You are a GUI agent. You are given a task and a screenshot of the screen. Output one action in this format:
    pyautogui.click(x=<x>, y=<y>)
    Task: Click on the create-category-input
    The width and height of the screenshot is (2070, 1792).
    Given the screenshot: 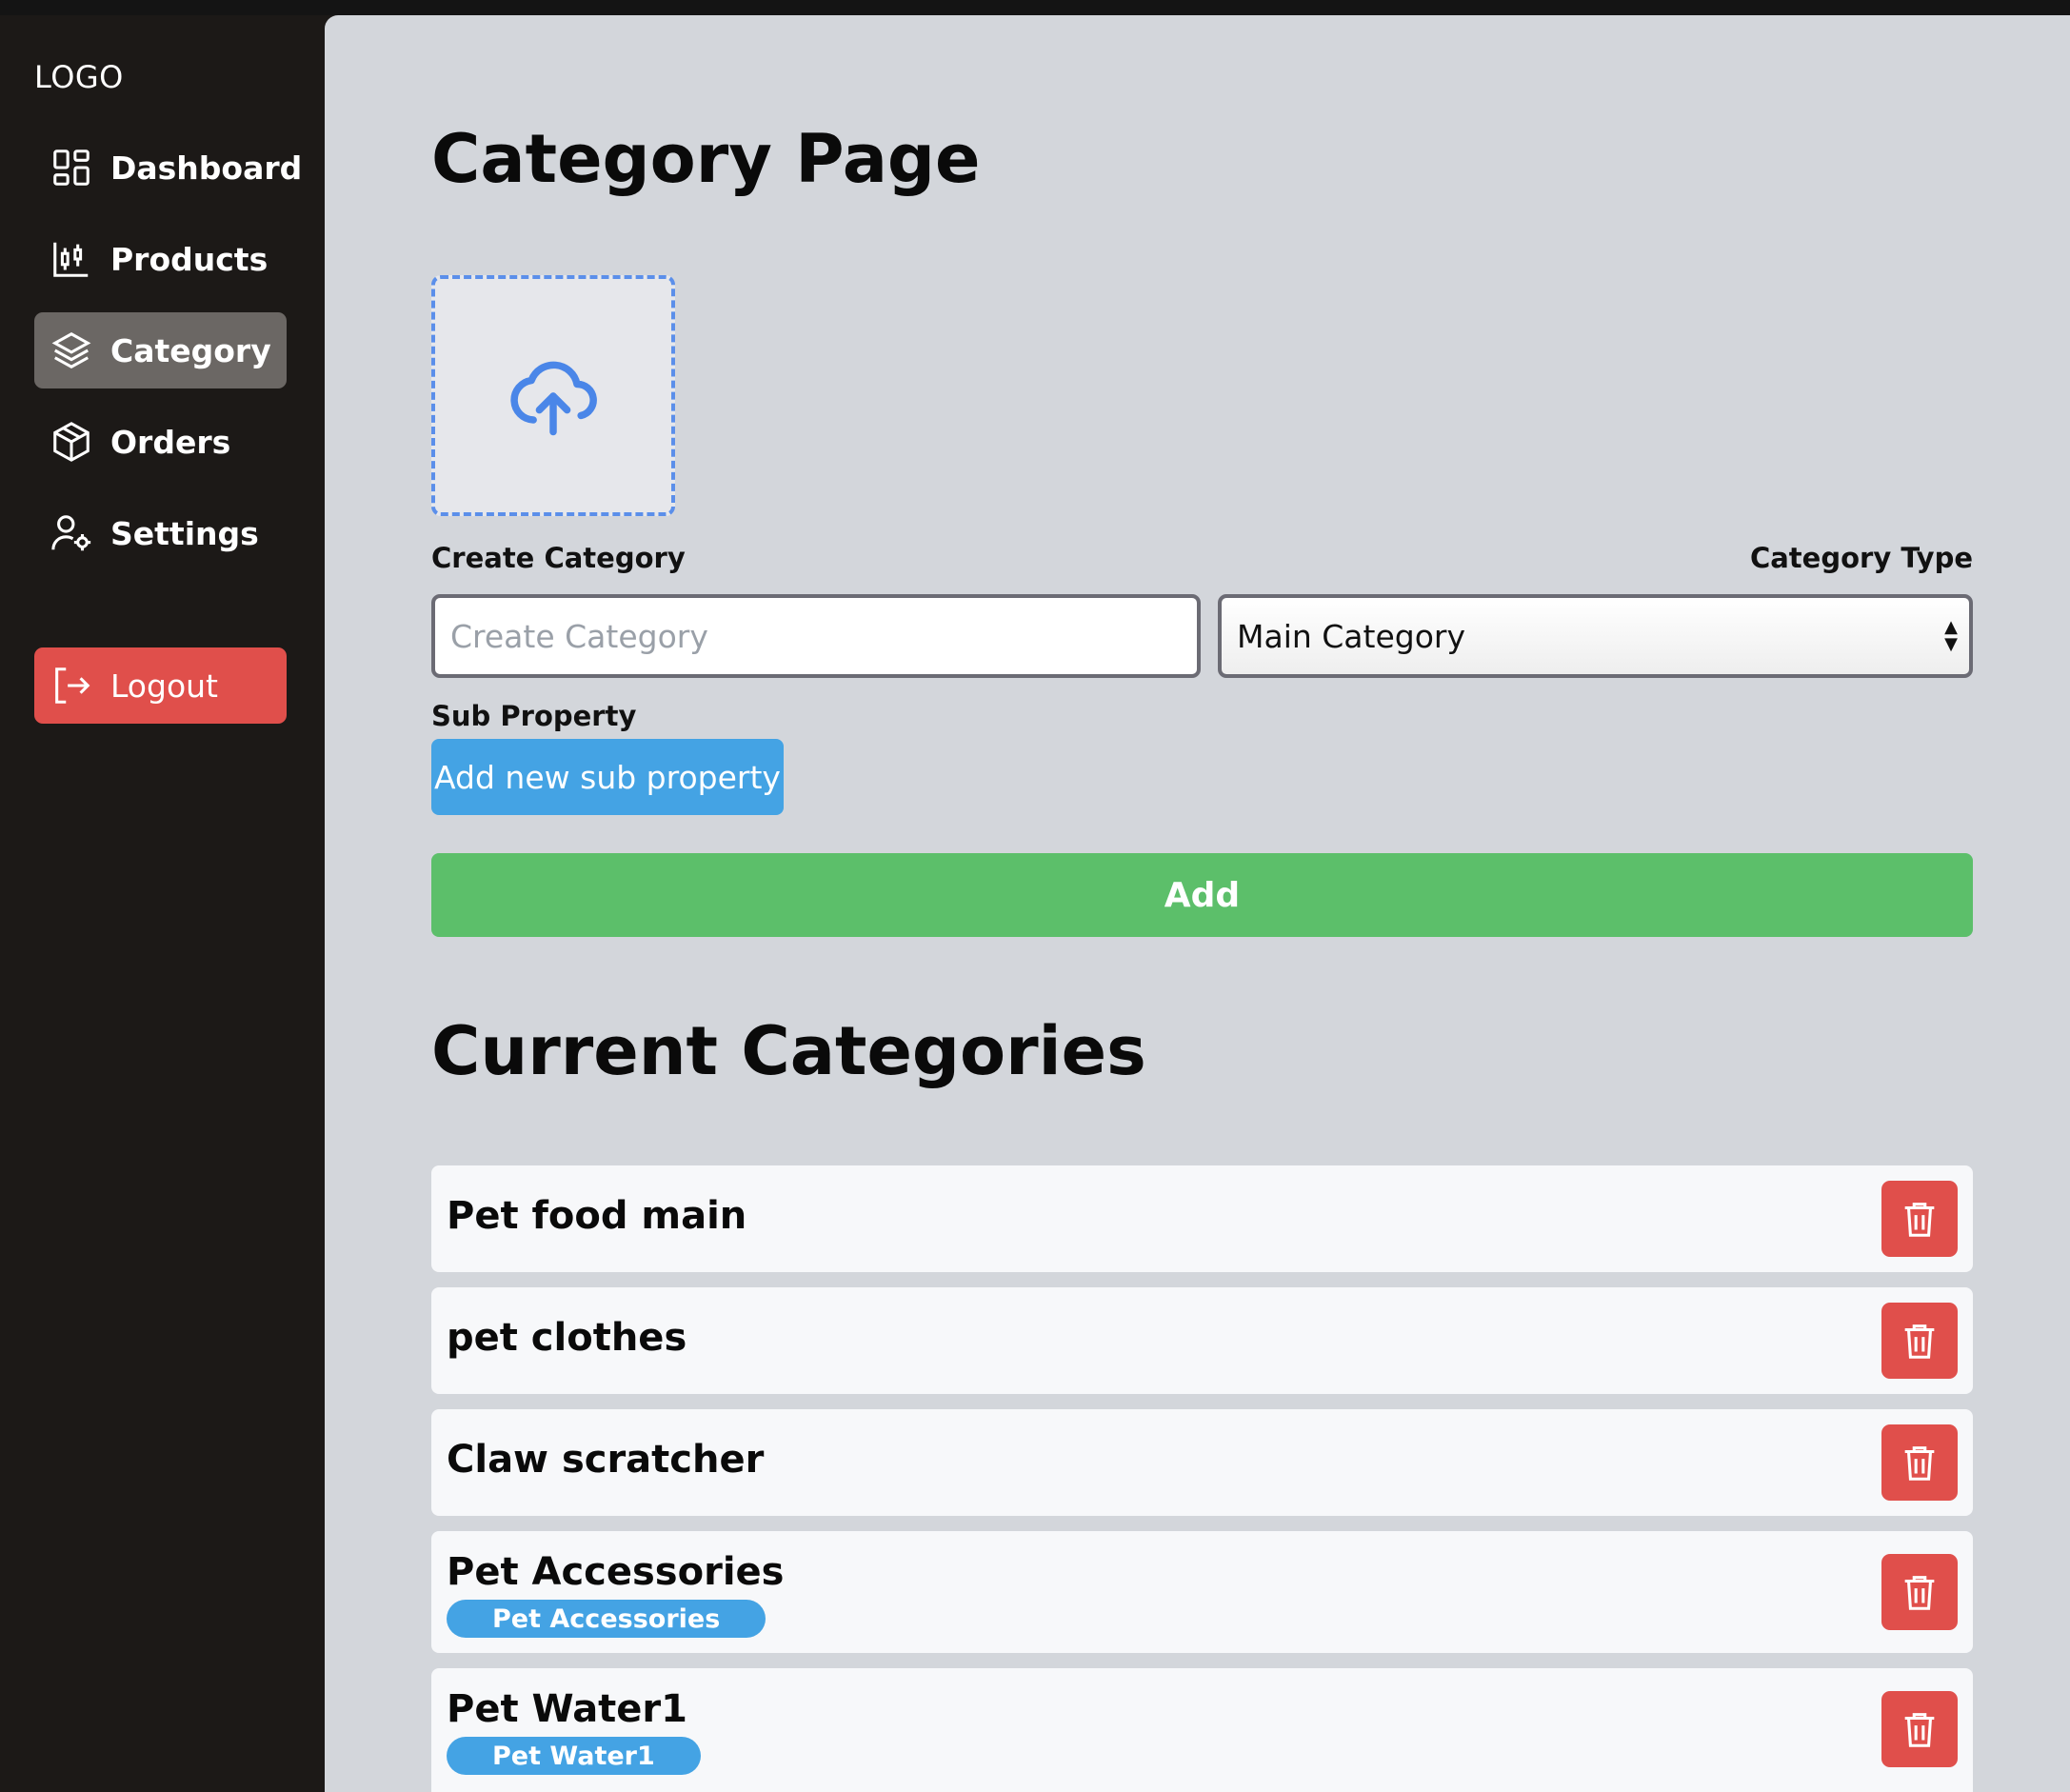 What is the action you would take?
    pyautogui.click(x=816, y=636)
    